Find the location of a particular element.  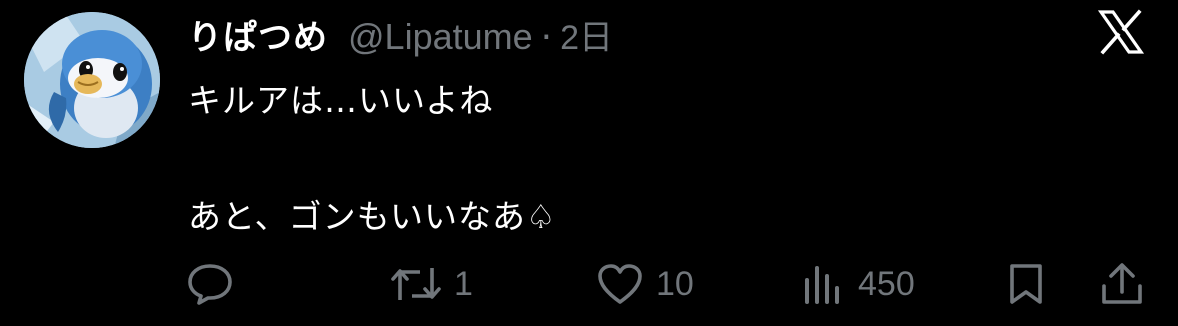

bookmark-icon is located at coordinates (1026, 284).